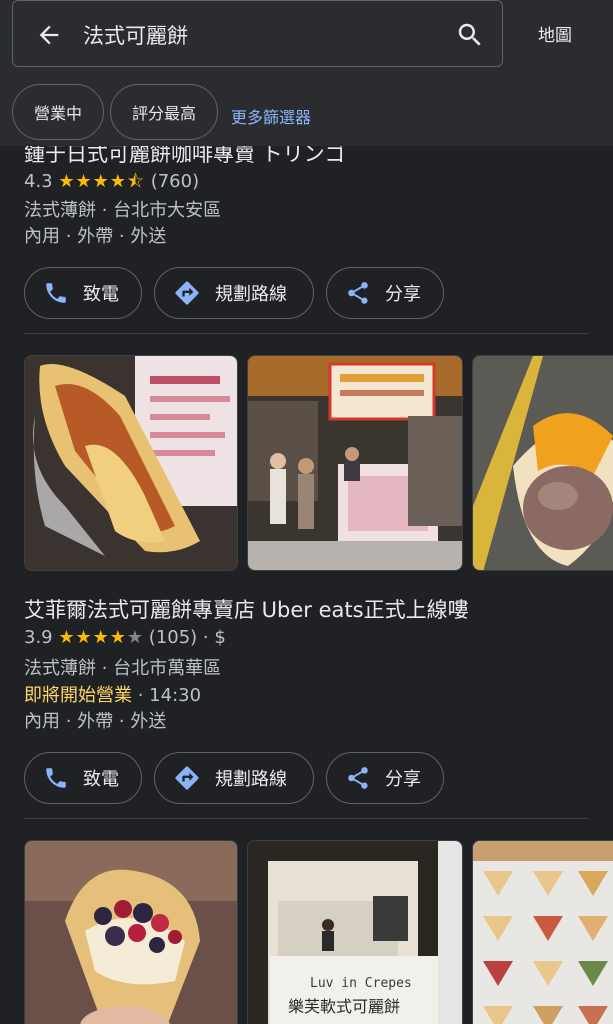 The image size is (613, 1024). Describe the element at coordinates (38, 181) in the screenshot. I see `rating-value: 4.3` at that location.